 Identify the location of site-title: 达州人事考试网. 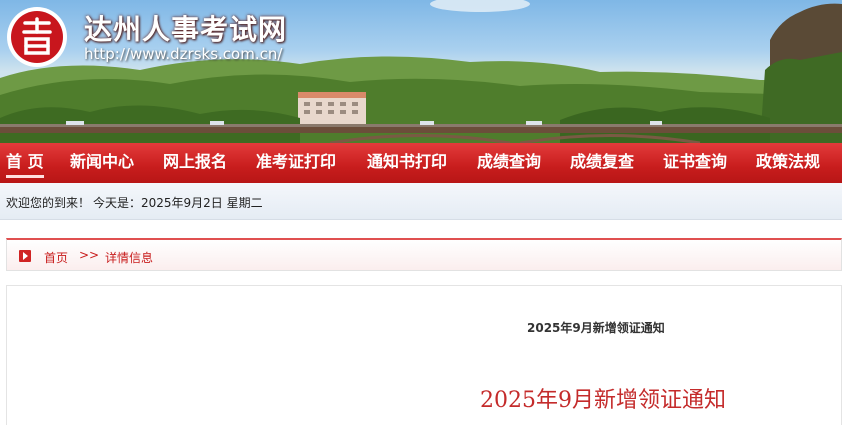
(186, 29).